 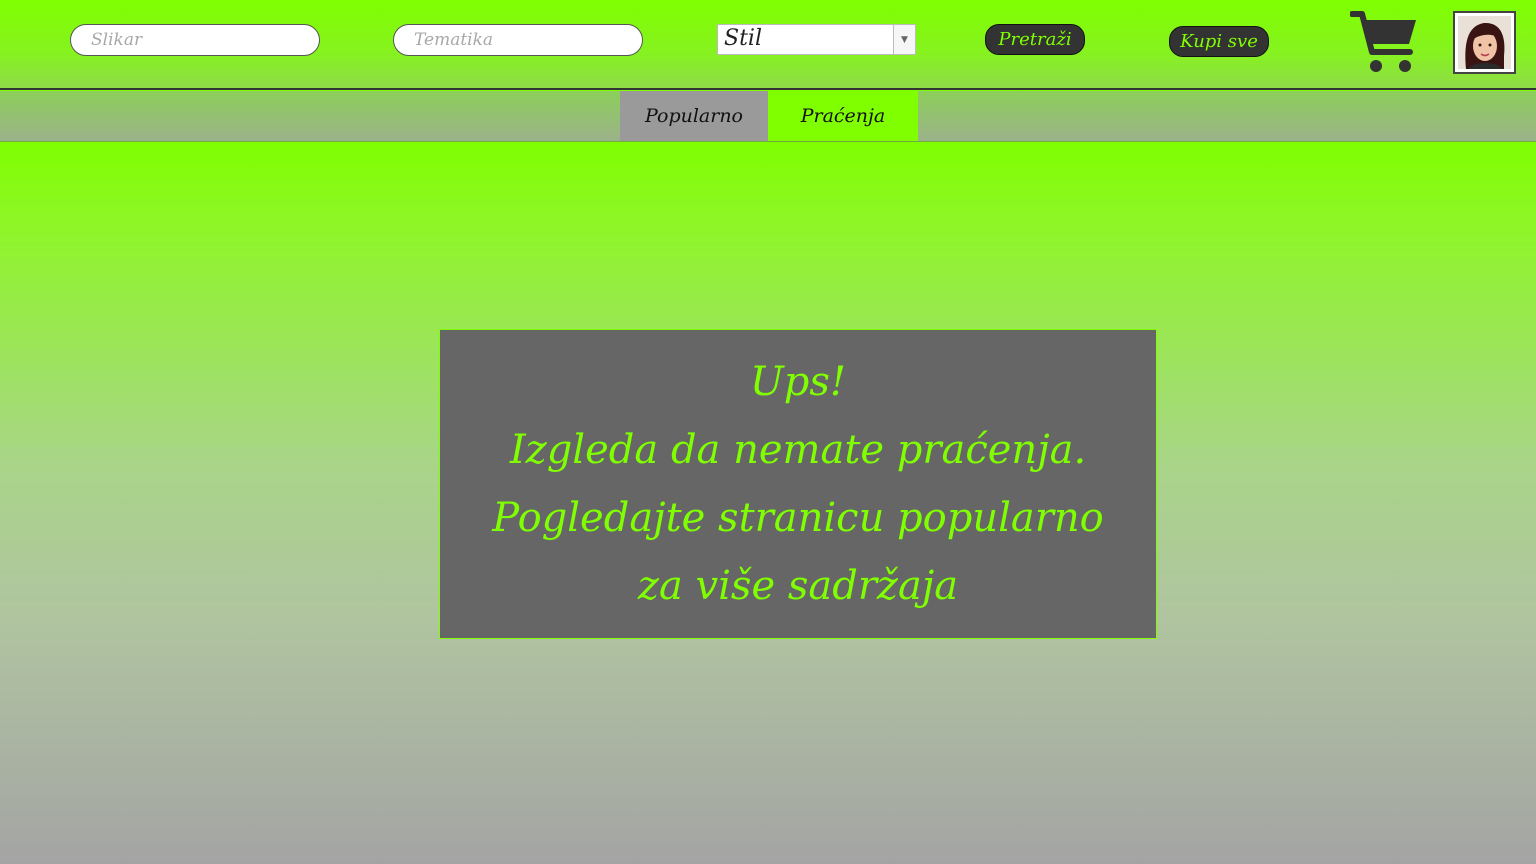 I want to click on chevron-down-icon: ▼, so click(x=904, y=39).